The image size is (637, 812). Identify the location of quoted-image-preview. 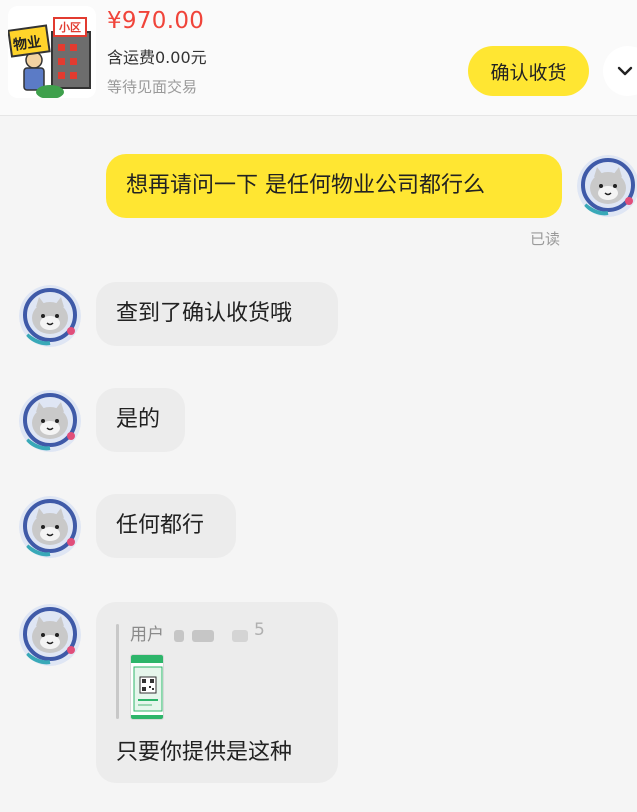
(147, 687).